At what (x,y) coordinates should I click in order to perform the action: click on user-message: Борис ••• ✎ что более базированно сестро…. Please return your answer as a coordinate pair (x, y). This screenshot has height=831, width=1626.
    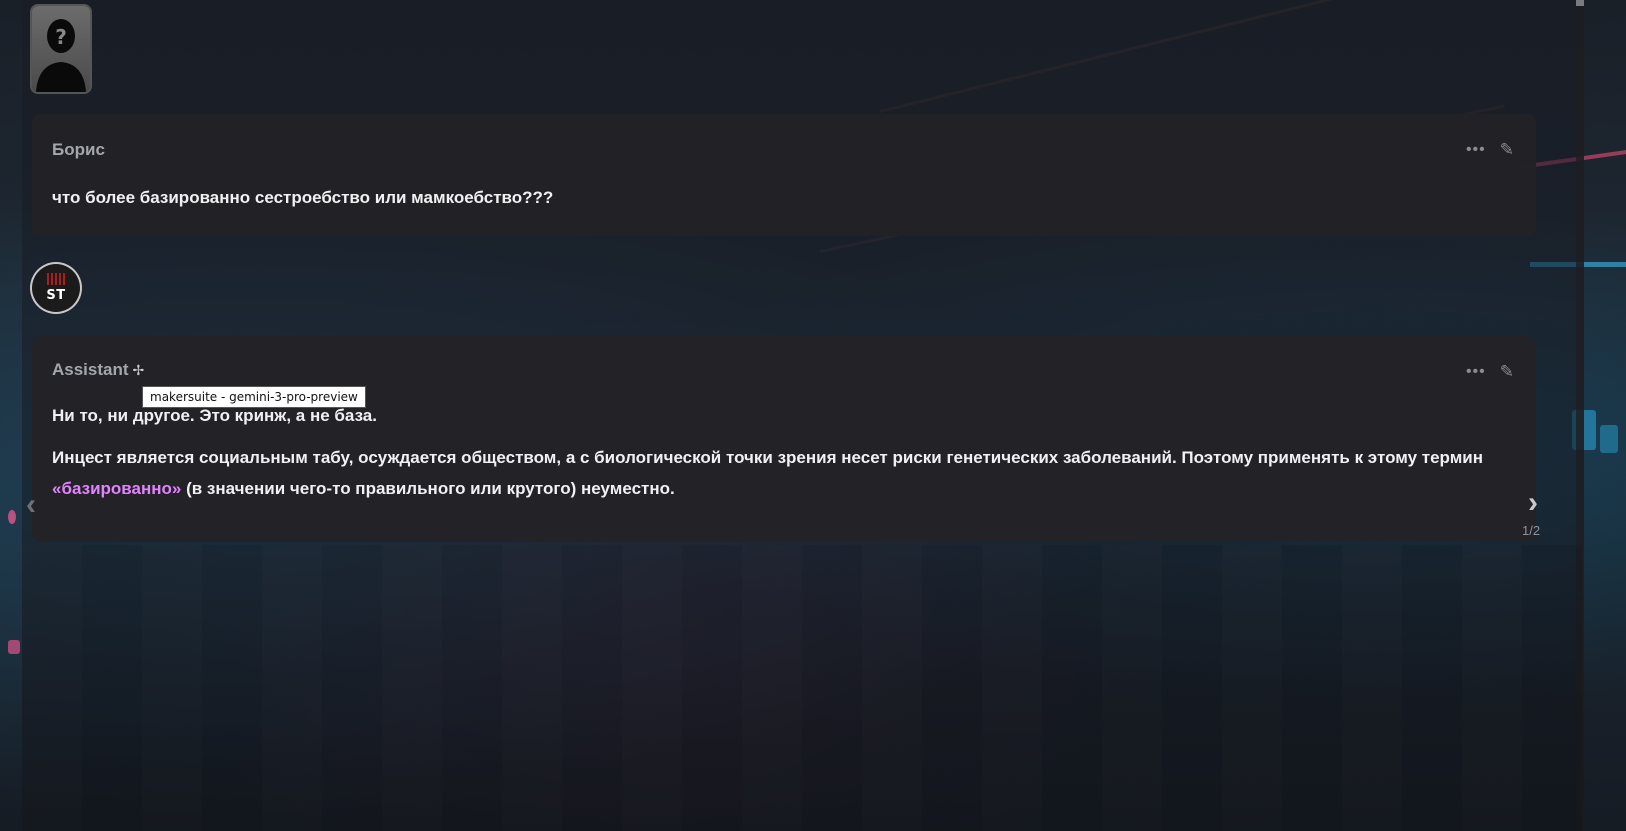
    Looking at the image, I should click on (784, 175).